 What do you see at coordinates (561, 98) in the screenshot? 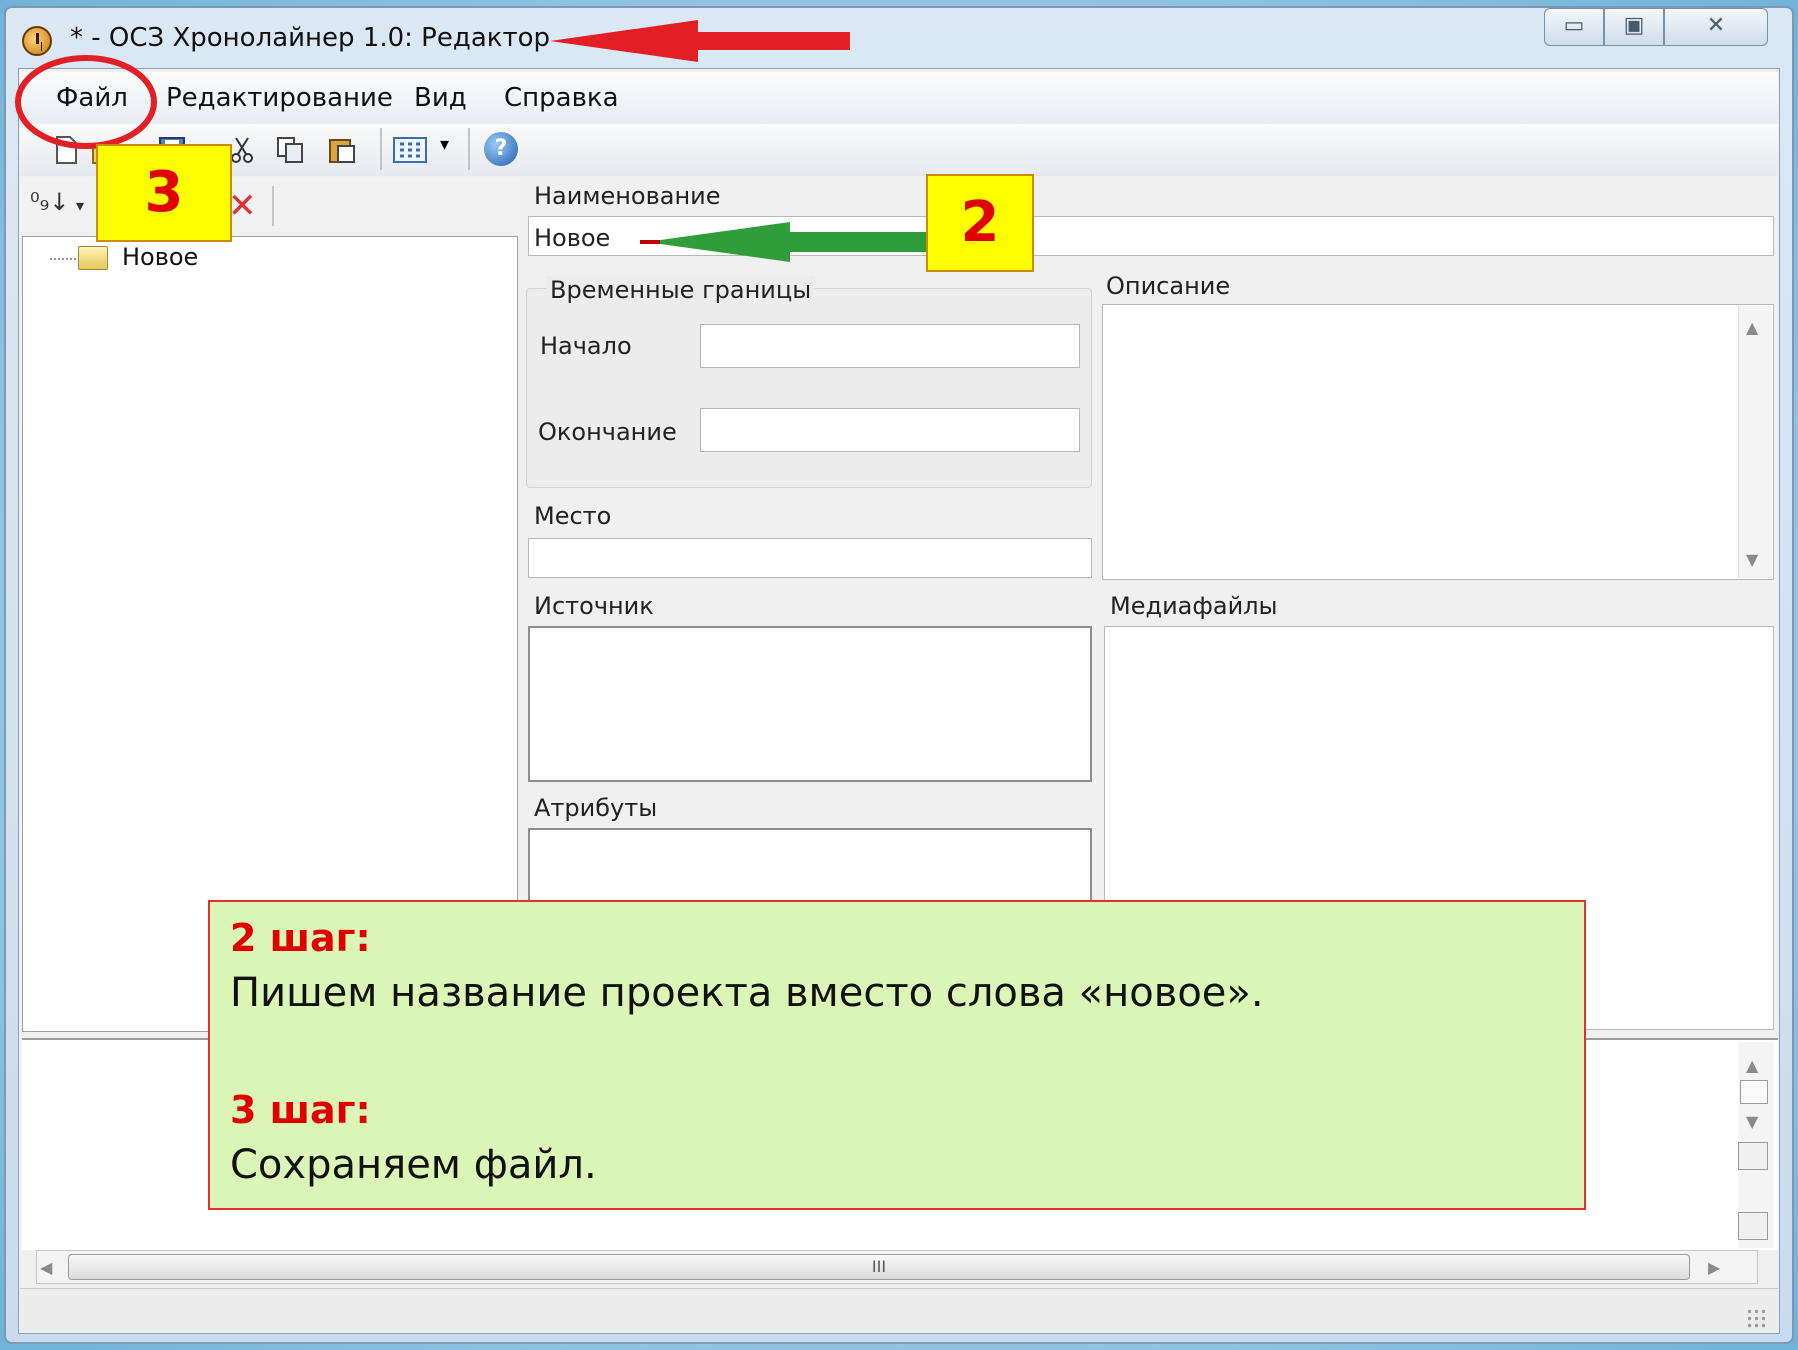
I see `menu-help: Справка` at bounding box center [561, 98].